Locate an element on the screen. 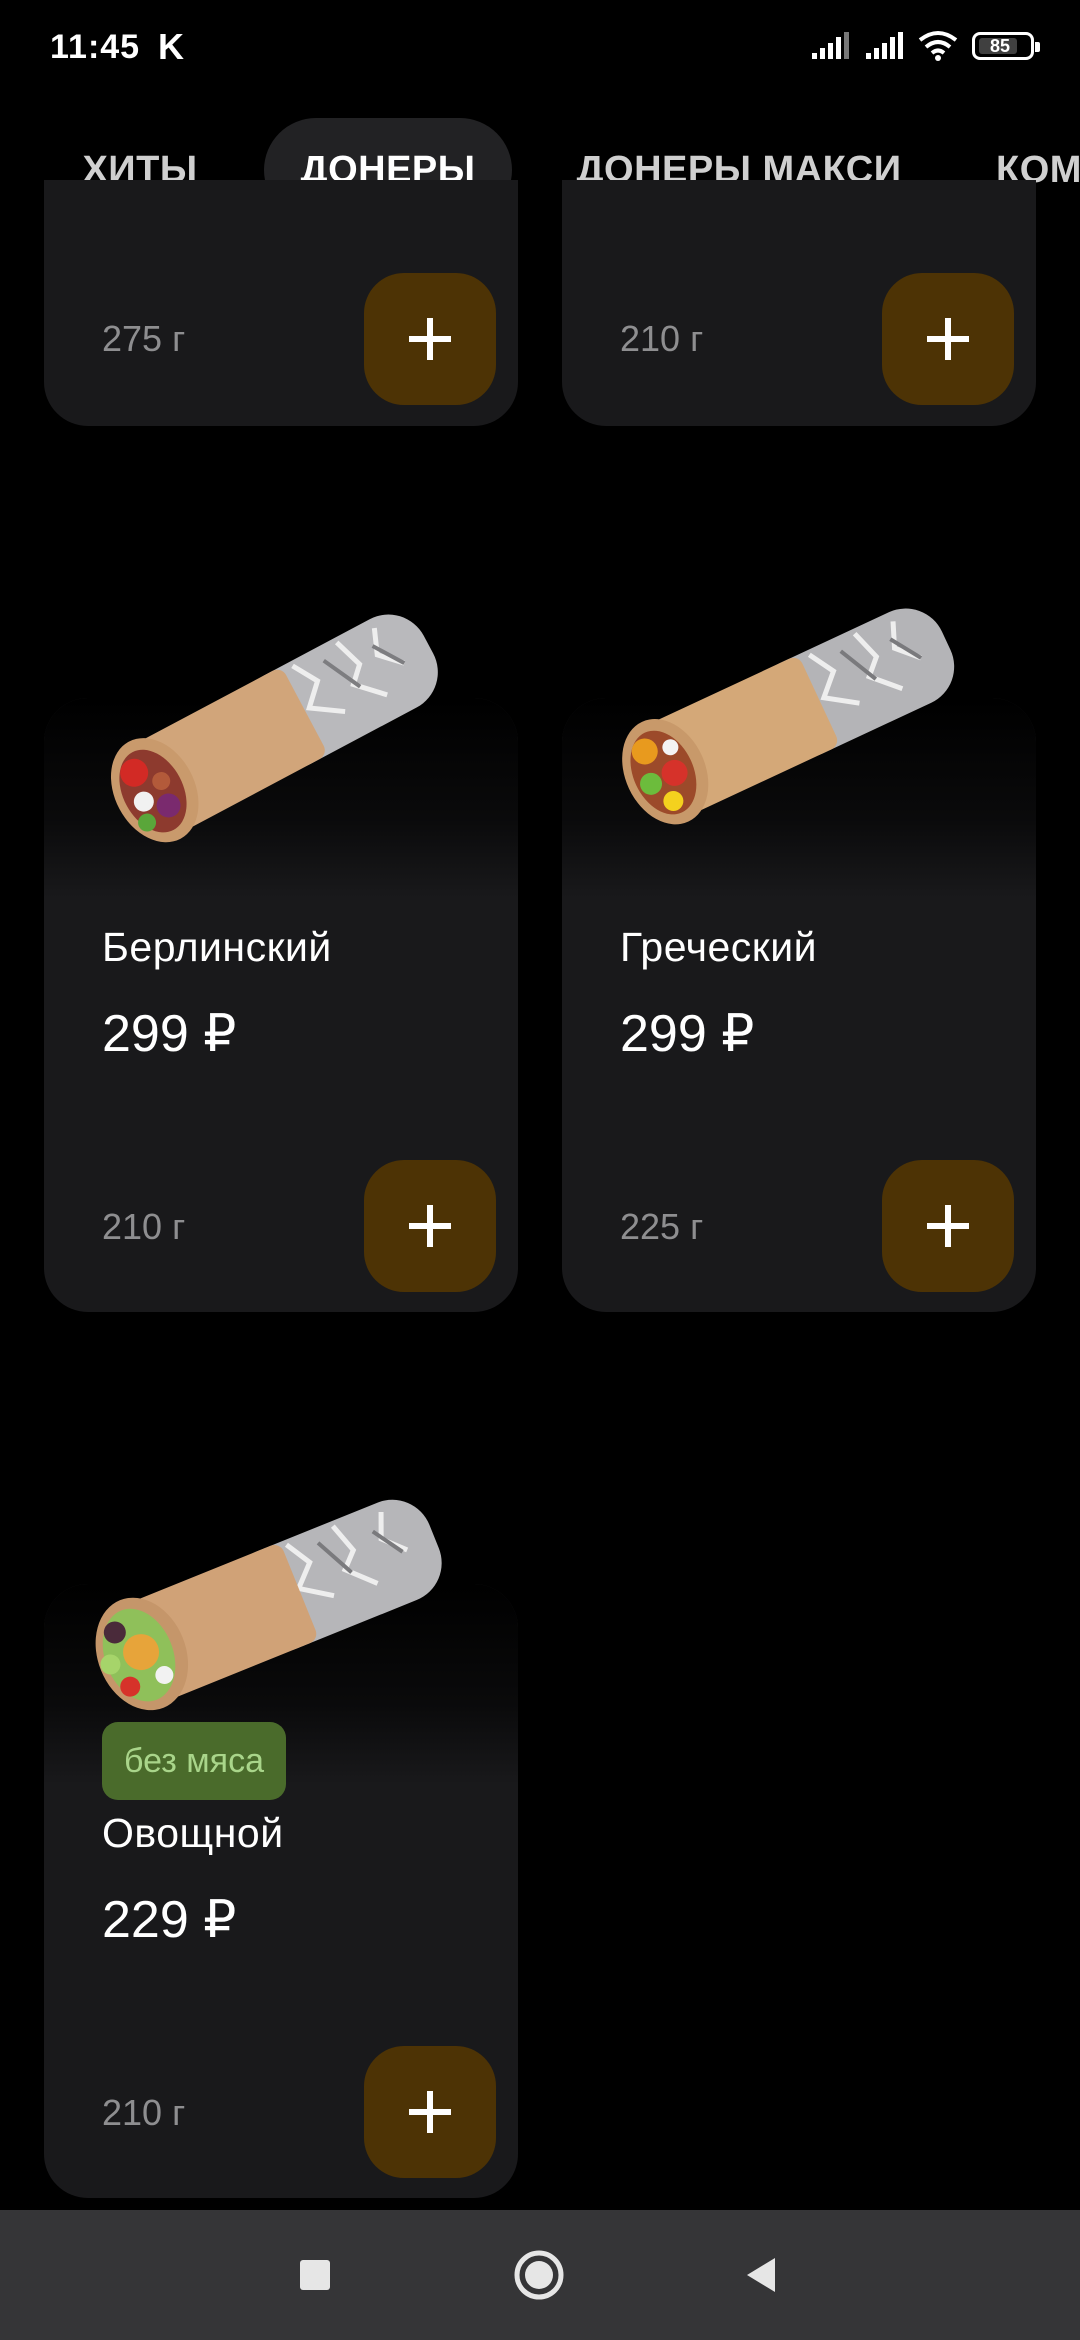  circle-nav-icon is located at coordinates (539, 2275).